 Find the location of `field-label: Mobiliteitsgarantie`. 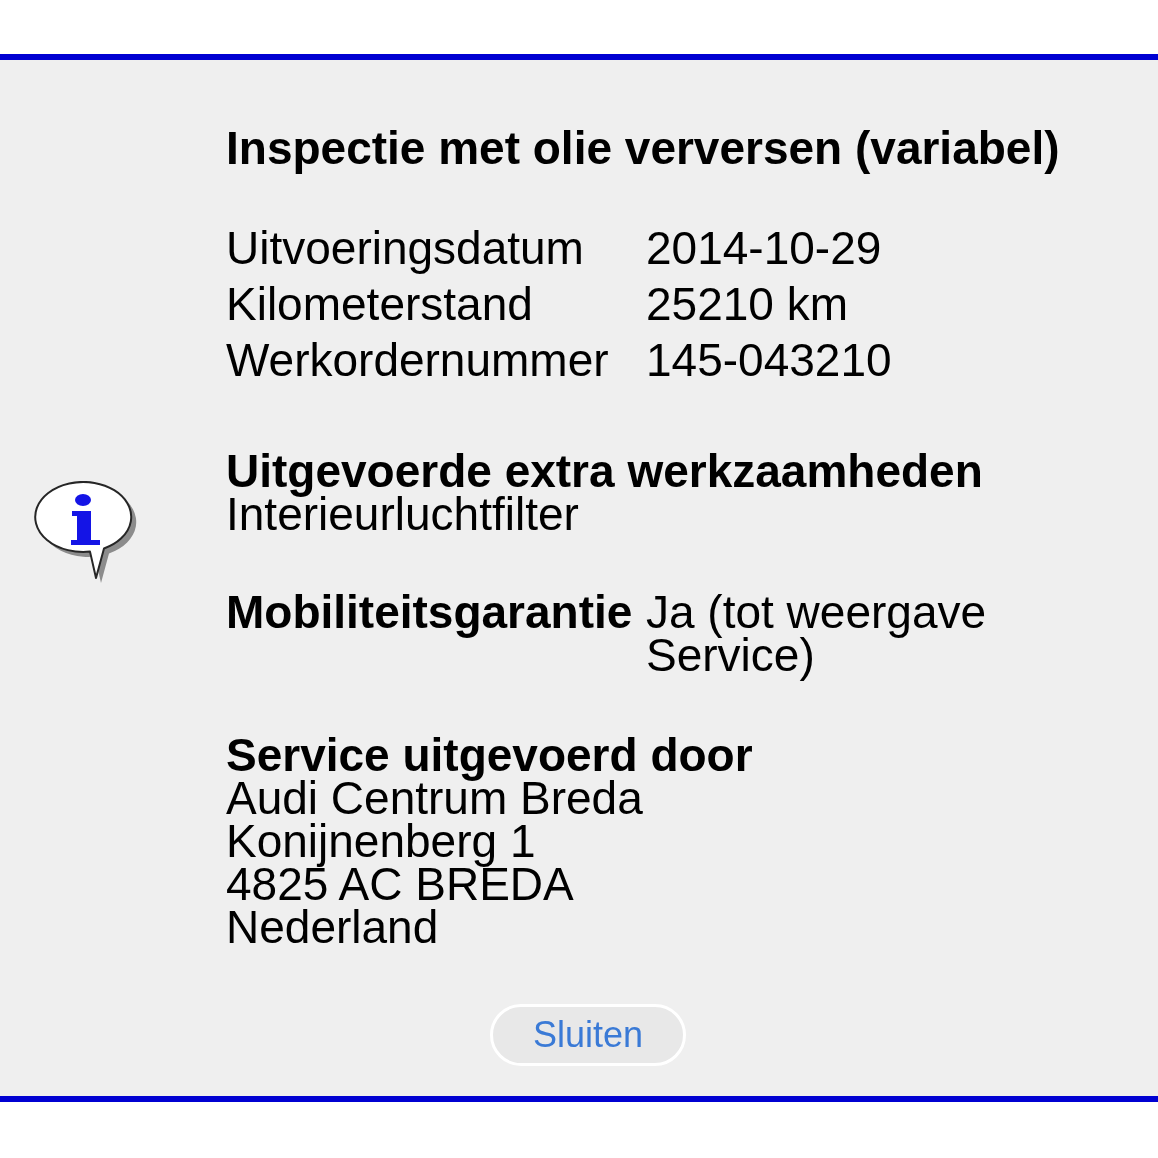

field-label: Mobiliteitsgarantie is located at coordinates (430, 615).